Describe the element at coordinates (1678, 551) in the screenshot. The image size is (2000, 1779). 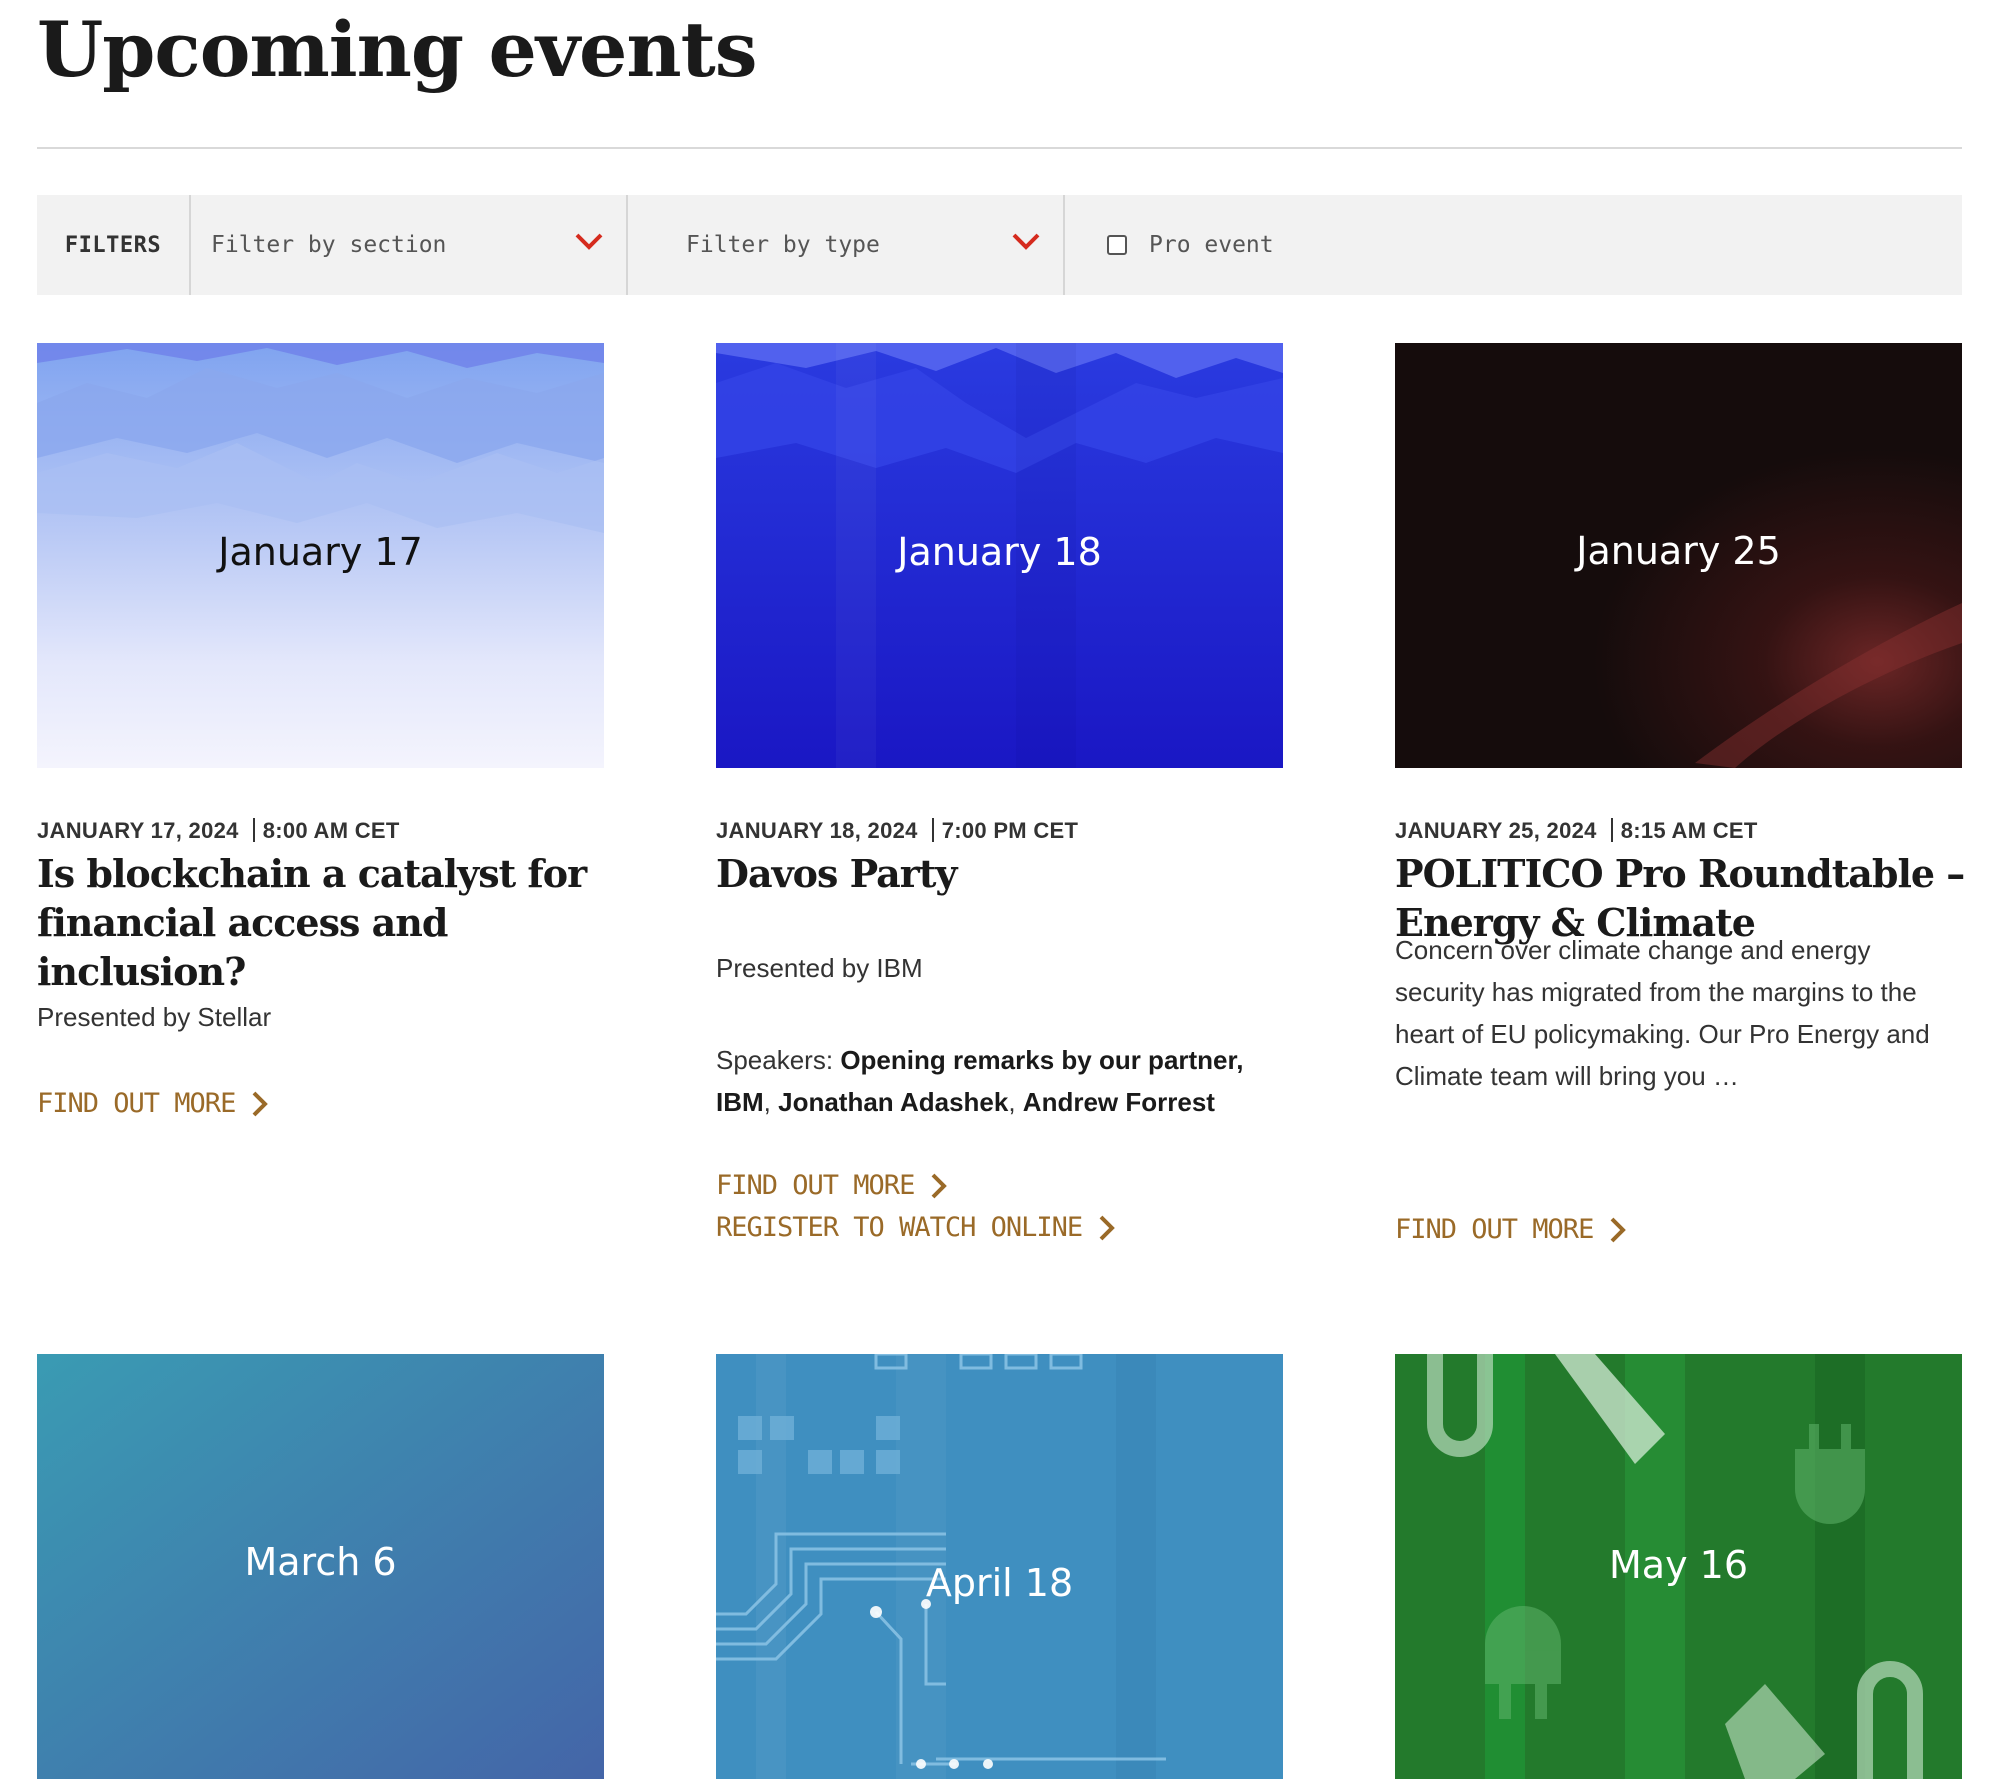
I see `thumbnail-date: January 25` at that location.